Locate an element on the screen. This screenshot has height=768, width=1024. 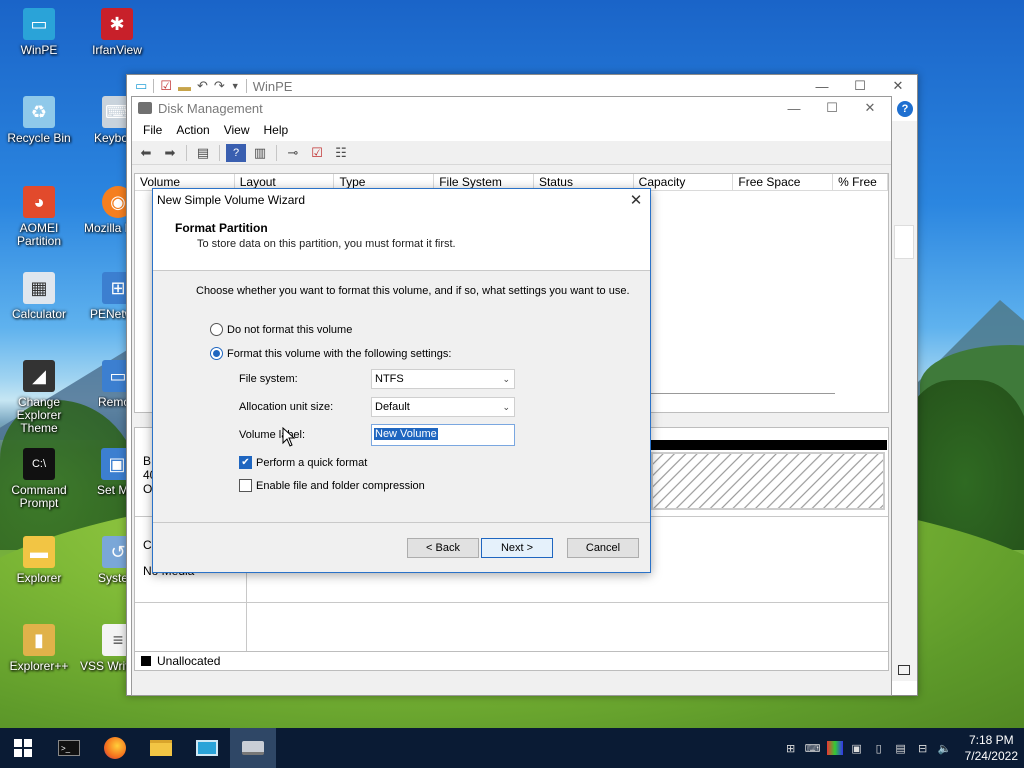
menu-view: View is located at coordinates (237, 130).